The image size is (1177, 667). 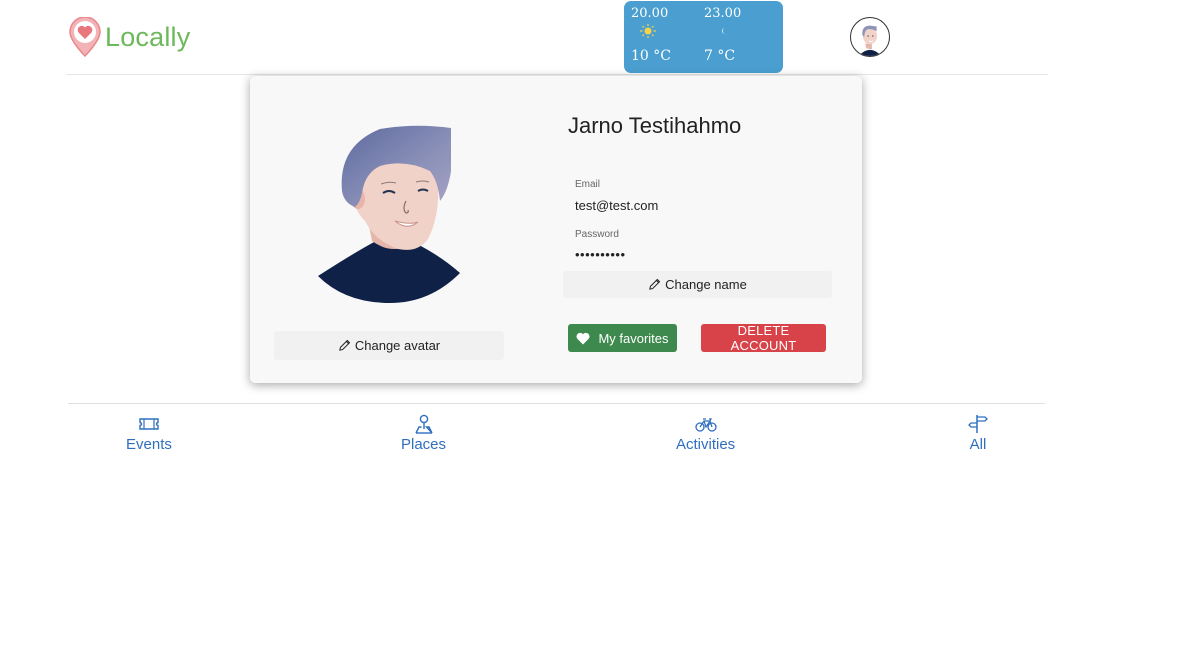 I want to click on profile-avatar-illustration, so click(x=389, y=214).